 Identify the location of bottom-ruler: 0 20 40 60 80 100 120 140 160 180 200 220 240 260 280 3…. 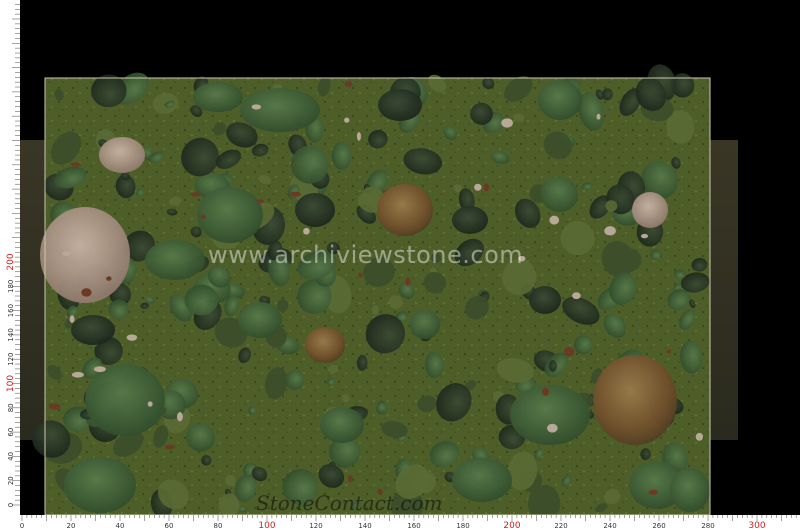
(400, 522).